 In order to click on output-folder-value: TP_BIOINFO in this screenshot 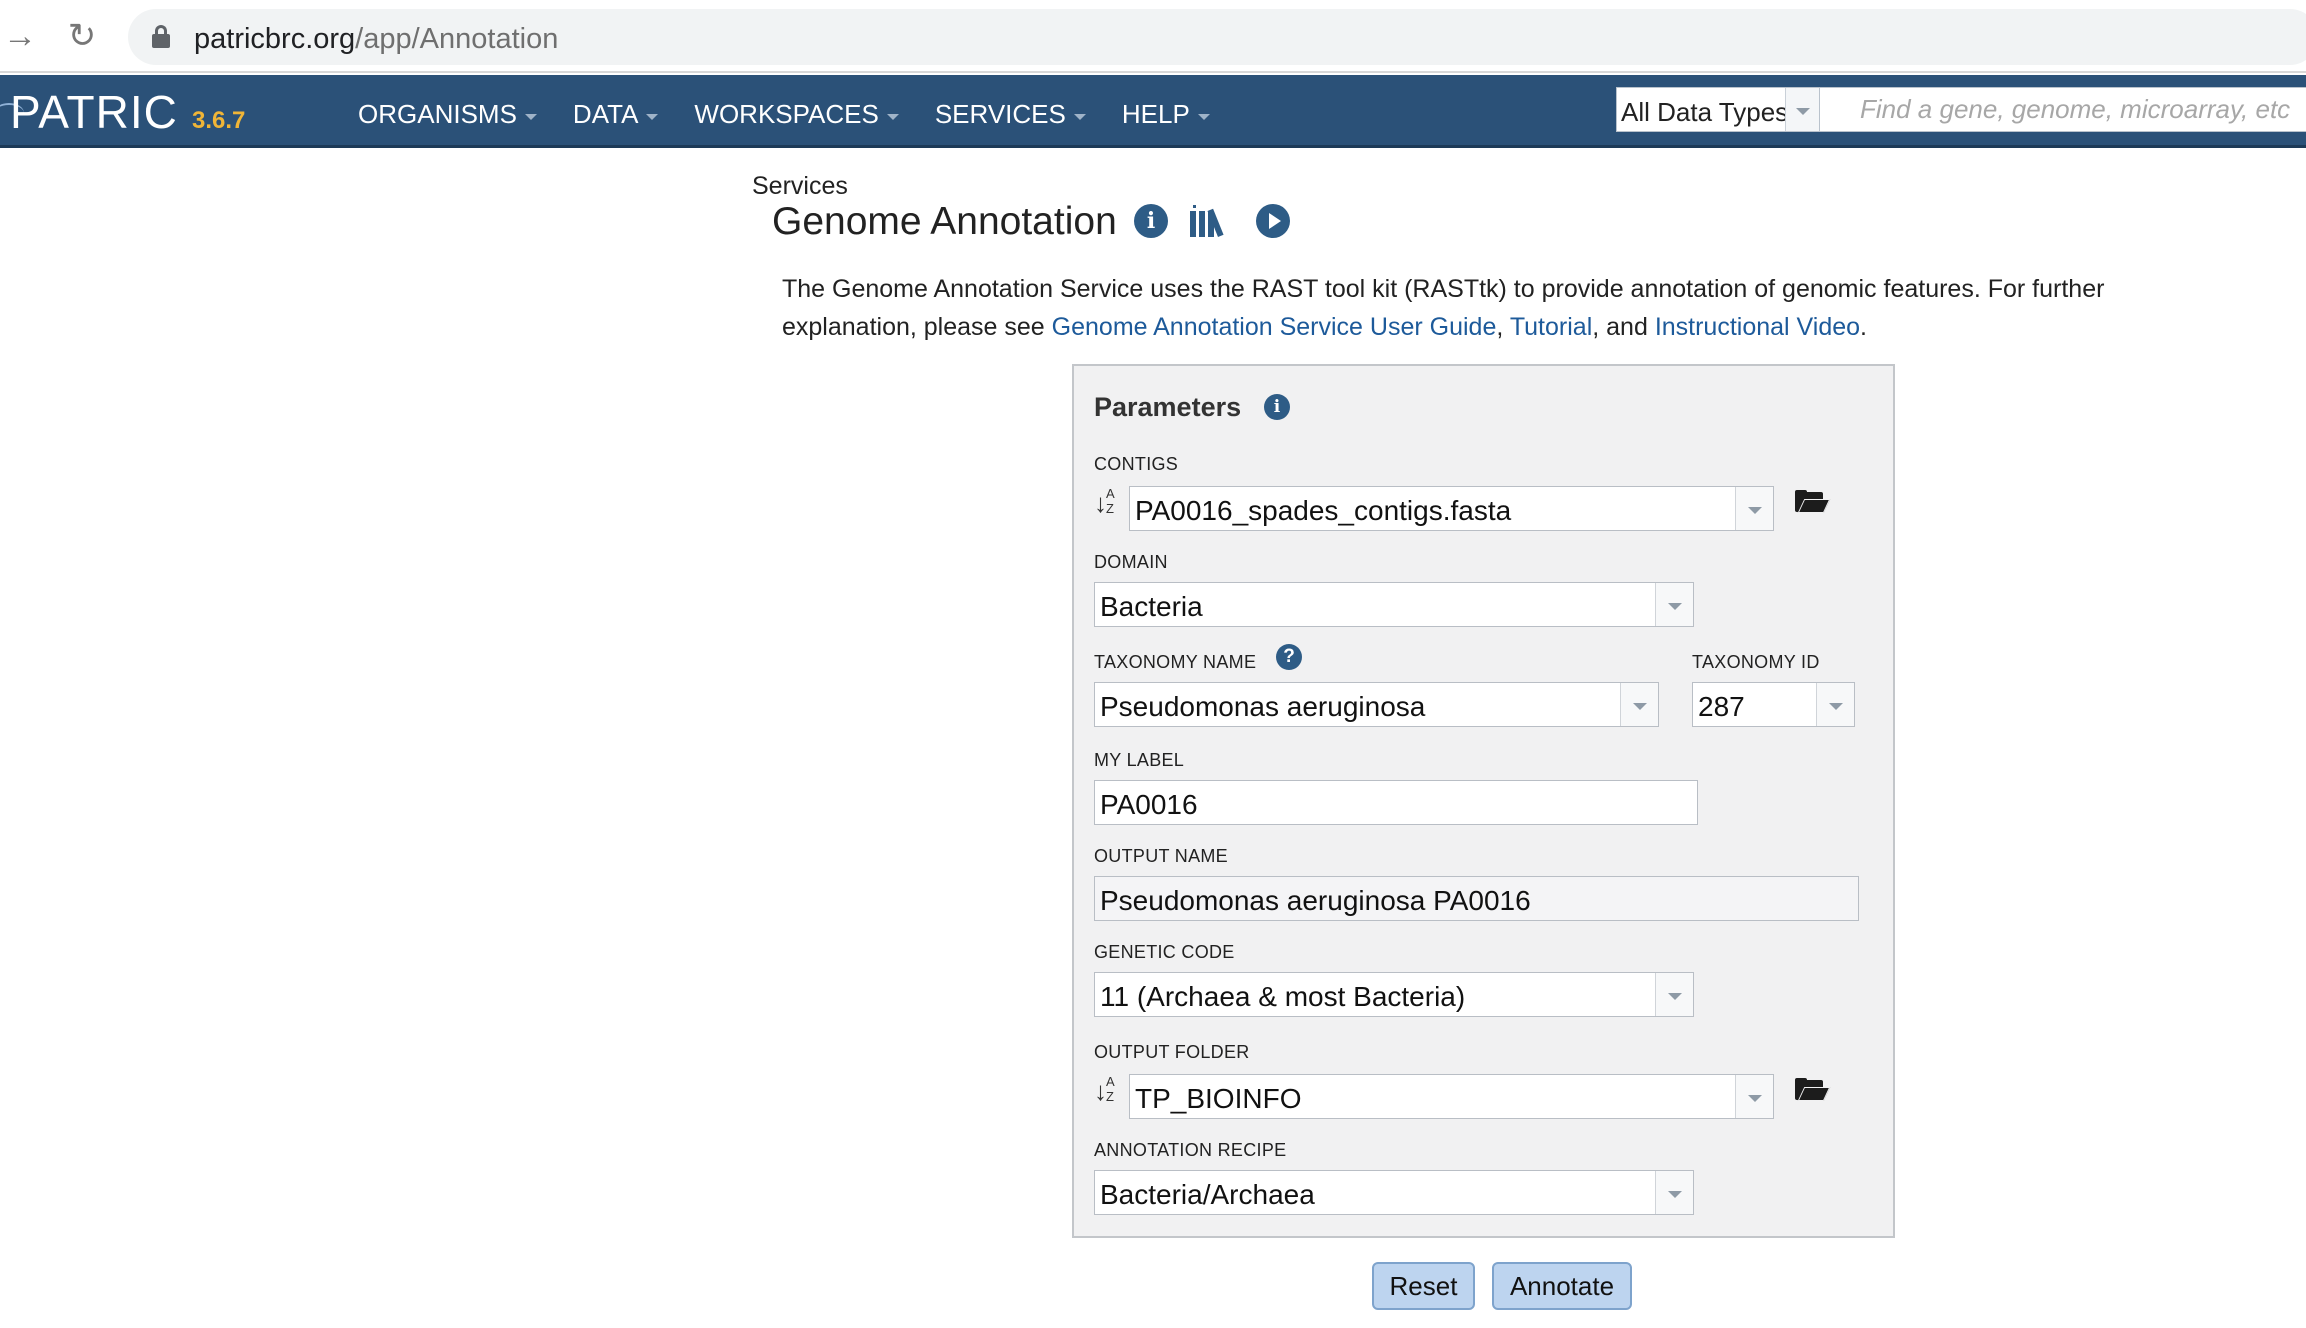, I will do `click(1218, 1098)`.